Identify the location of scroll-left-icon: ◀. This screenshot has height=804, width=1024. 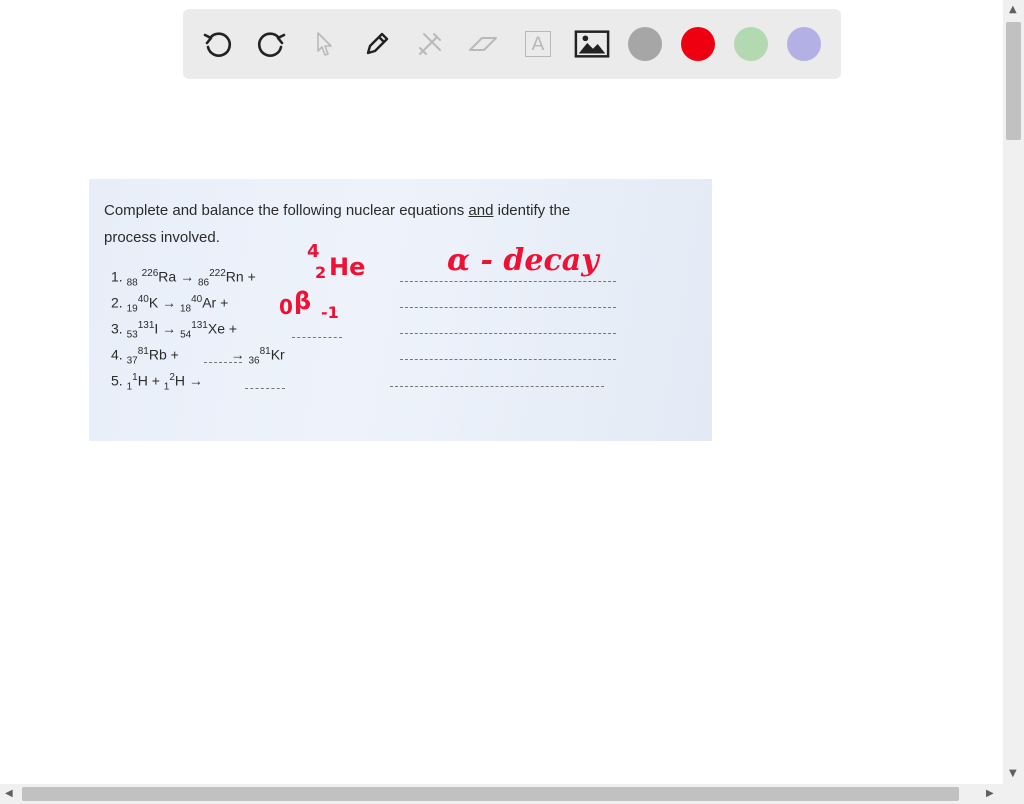
(9, 793).